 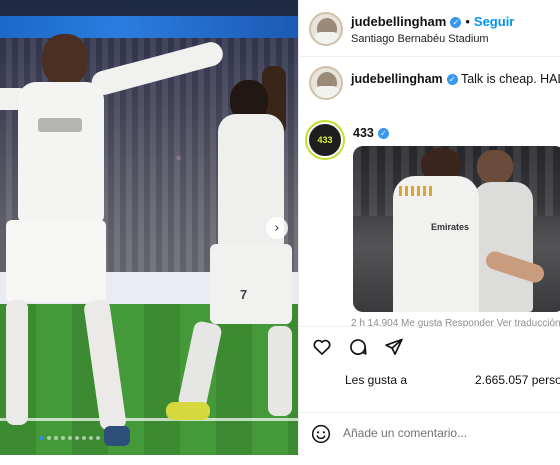 I want to click on likes-label: Les gusta a, so click(x=376, y=380).